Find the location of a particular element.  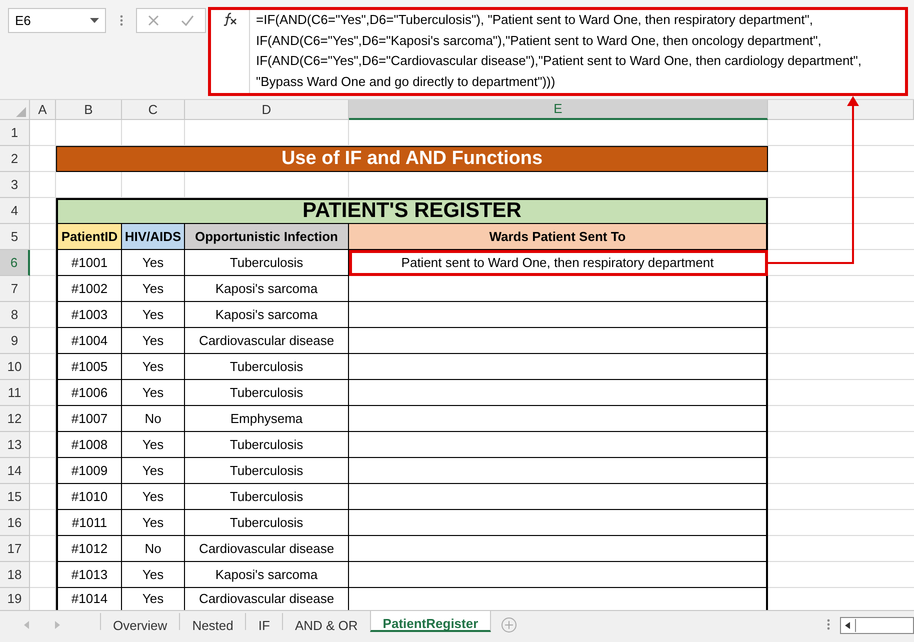

row-header: 17 is located at coordinates (15, 549).